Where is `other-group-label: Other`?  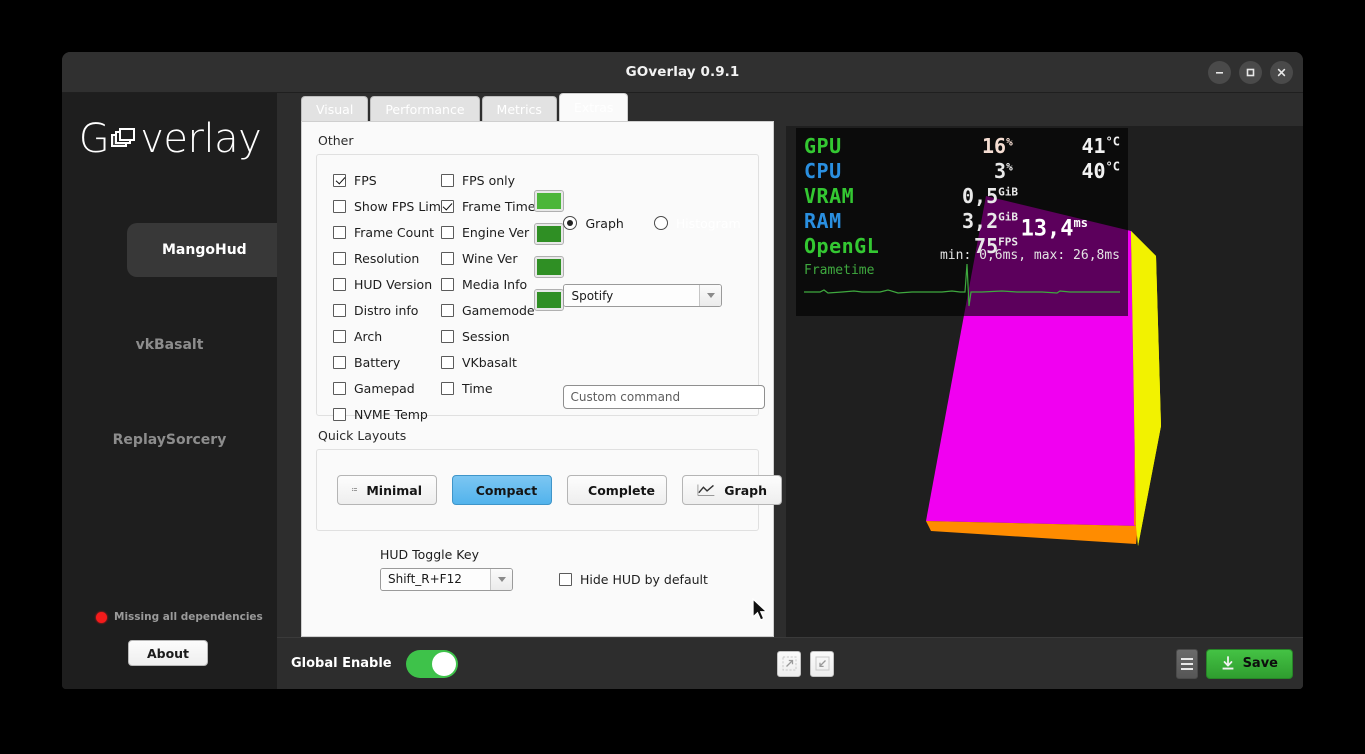
other-group-label: Other is located at coordinates (336, 140).